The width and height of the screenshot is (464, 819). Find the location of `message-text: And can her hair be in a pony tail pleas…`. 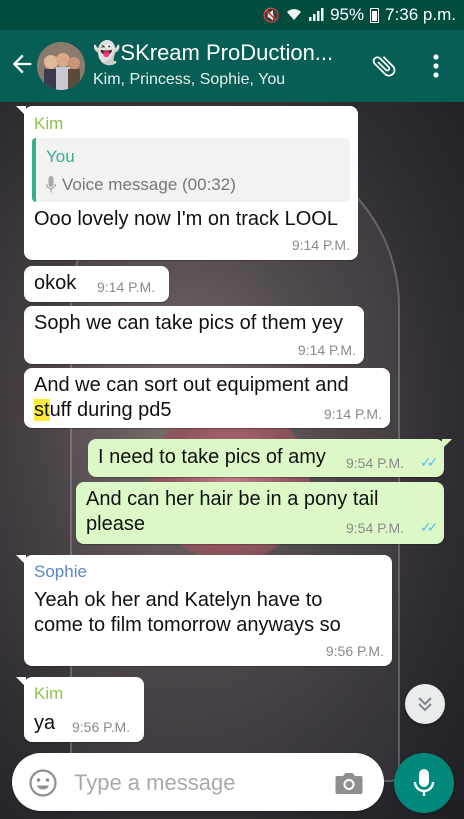

message-text: And can her hair be in a pony tail pleas… is located at coordinates (232, 512).